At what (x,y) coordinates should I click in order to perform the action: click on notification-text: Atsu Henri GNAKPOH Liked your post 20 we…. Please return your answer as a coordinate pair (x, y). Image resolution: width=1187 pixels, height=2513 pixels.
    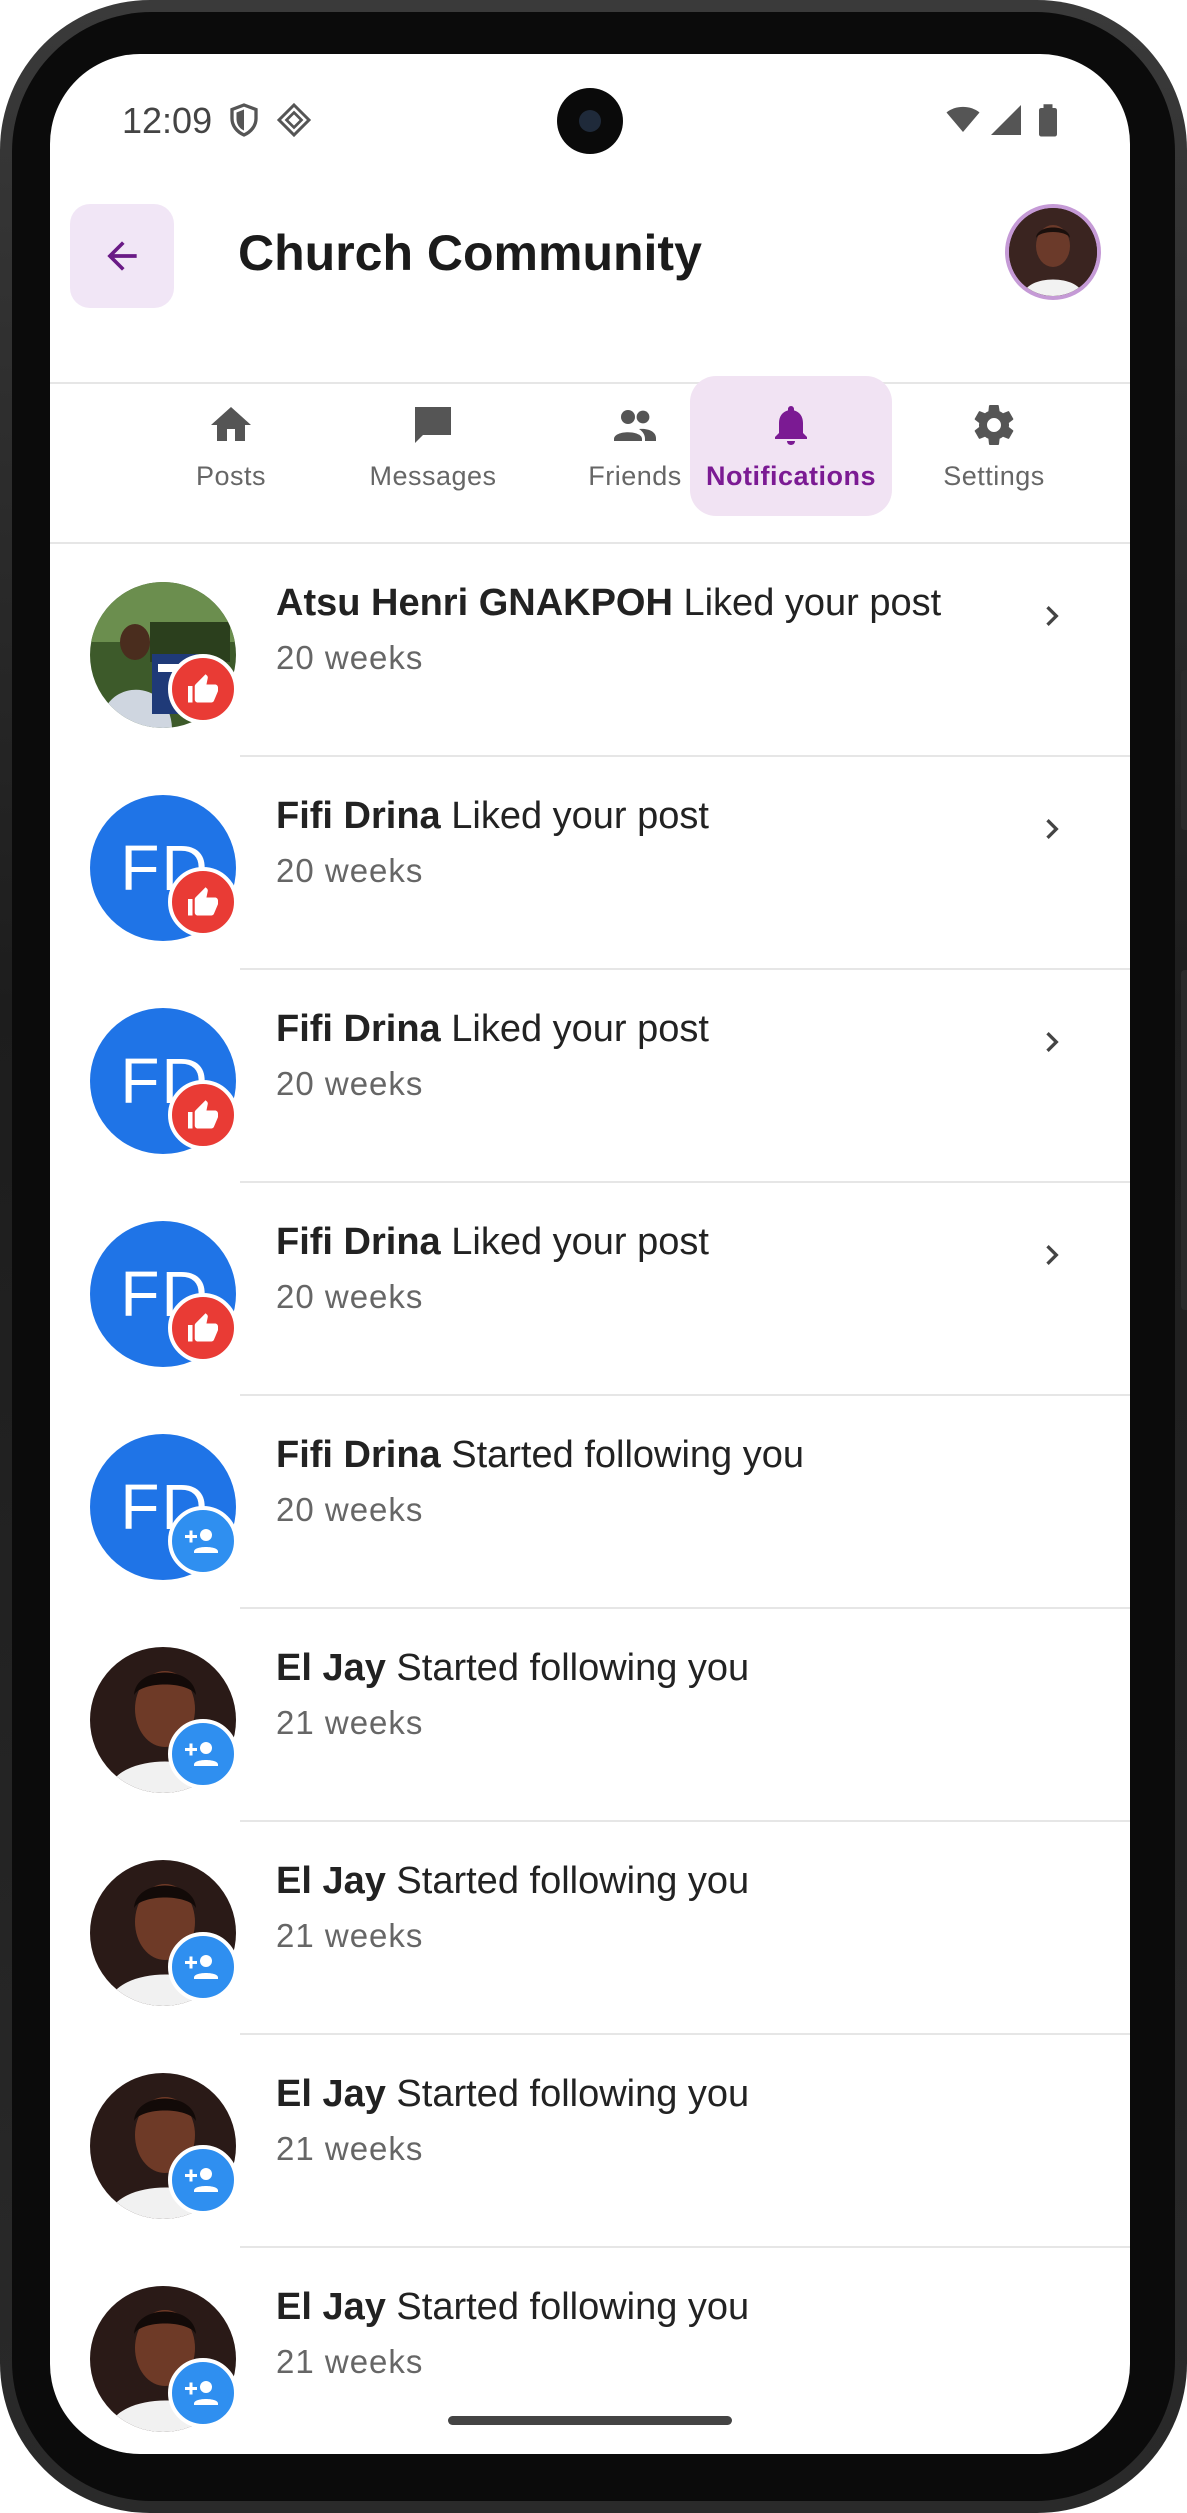
    Looking at the image, I should click on (643, 629).